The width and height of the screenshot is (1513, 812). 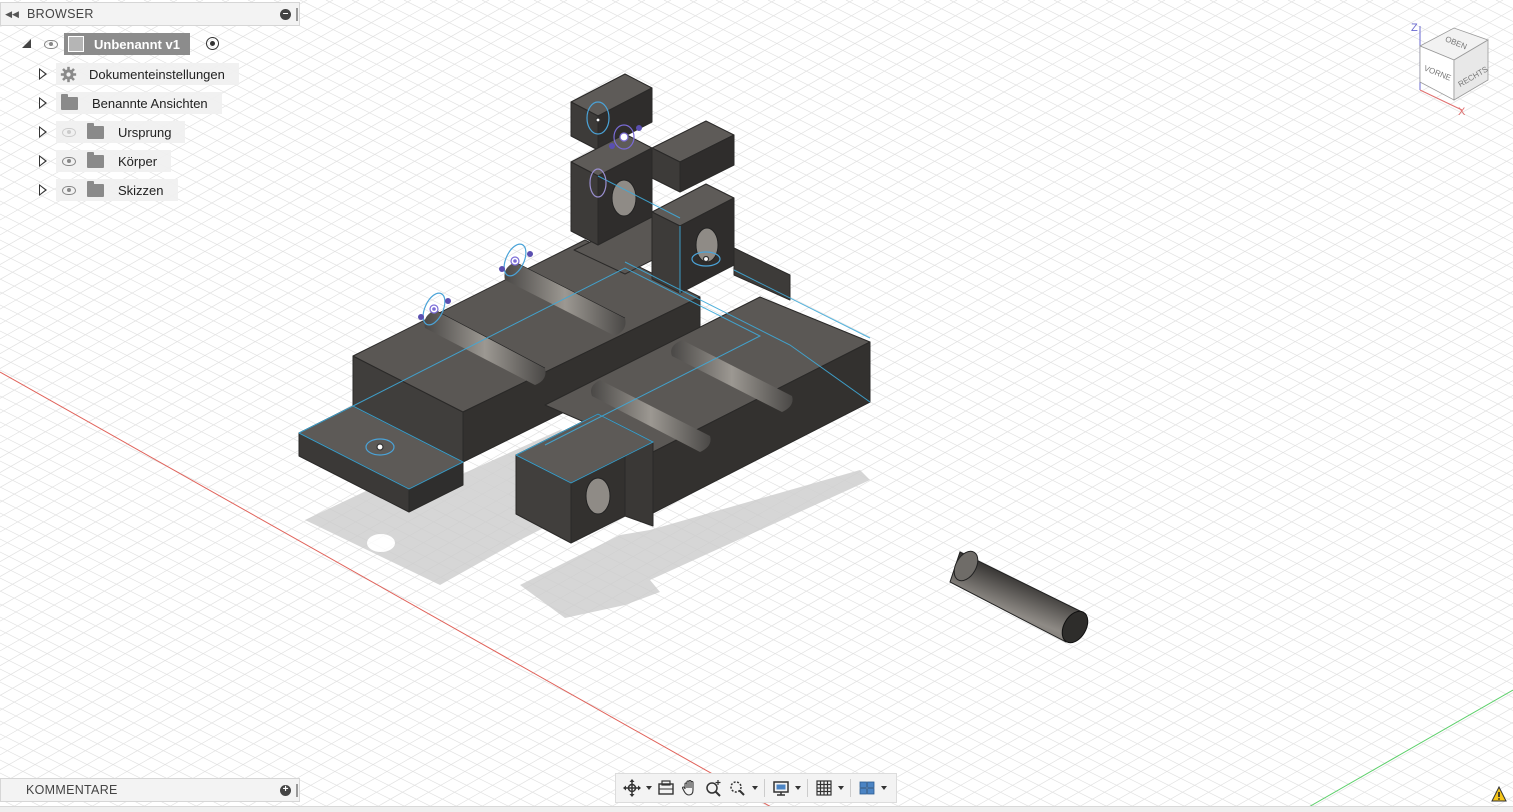 I want to click on viewports-dropdown-icon, so click(x=884, y=788).